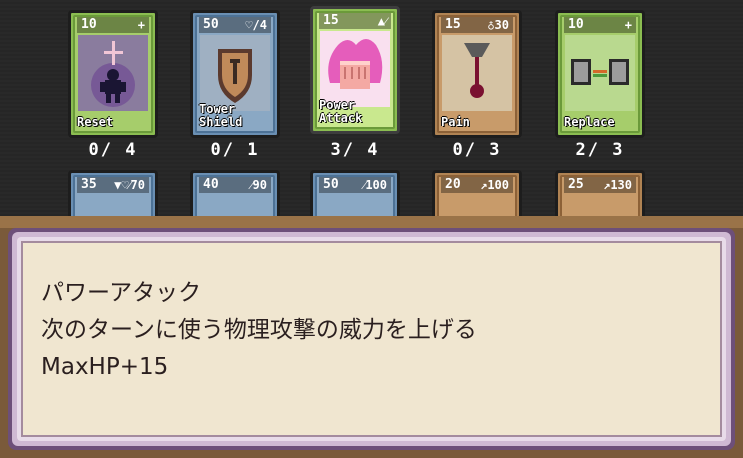 The image size is (743, 458). What do you see at coordinates (113, 185) in the screenshot?
I see `card-cost: 35 ▼♡⁄70` at bounding box center [113, 185].